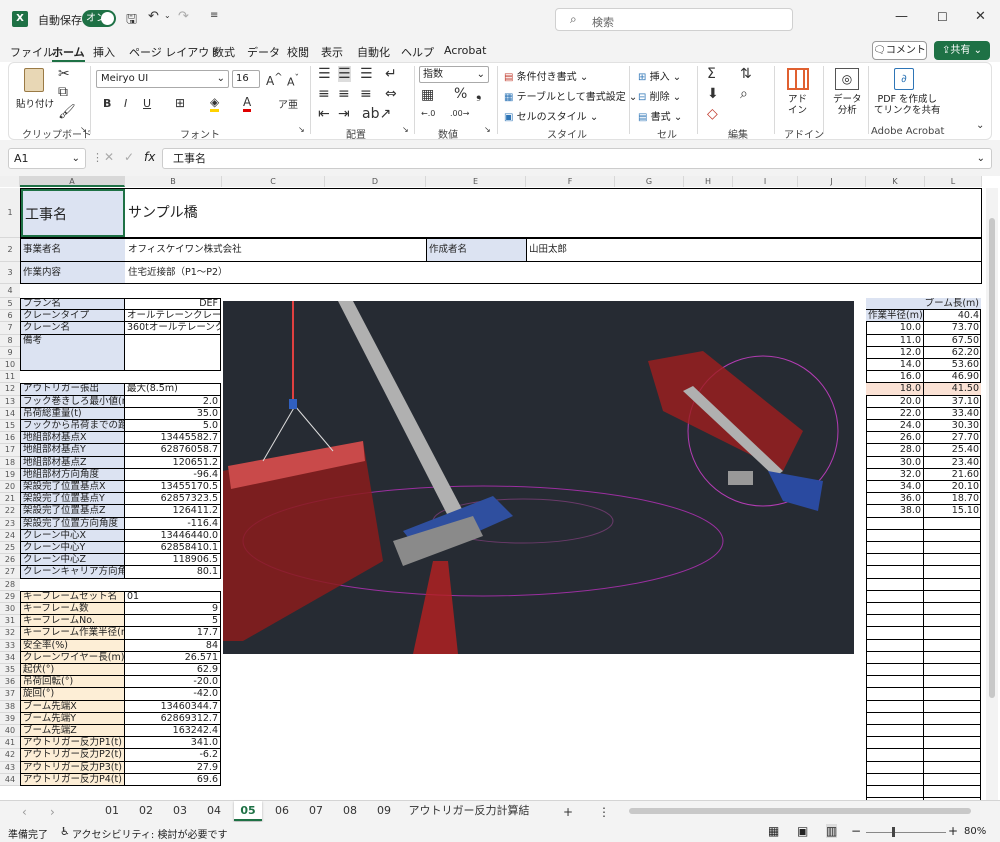  I want to click on indent-increase-icon: ⇥, so click(344, 114).